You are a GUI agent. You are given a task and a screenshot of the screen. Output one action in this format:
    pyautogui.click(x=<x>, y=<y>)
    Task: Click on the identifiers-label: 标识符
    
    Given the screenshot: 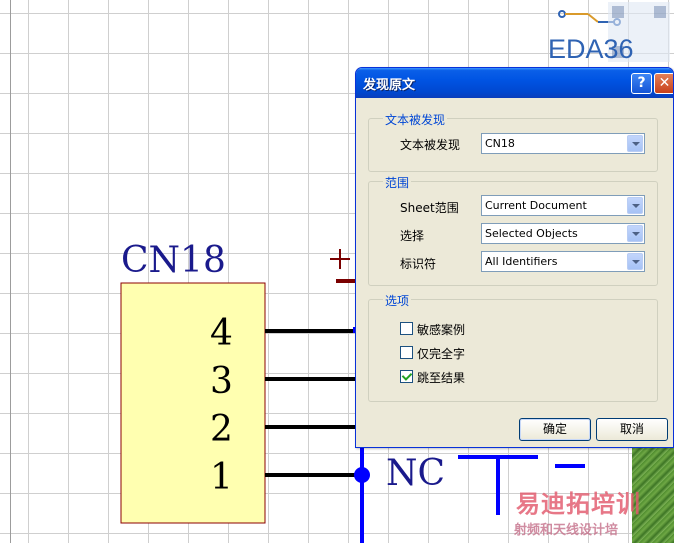 What is the action you would take?
    pyautogui.click(x=418, y=264)
    